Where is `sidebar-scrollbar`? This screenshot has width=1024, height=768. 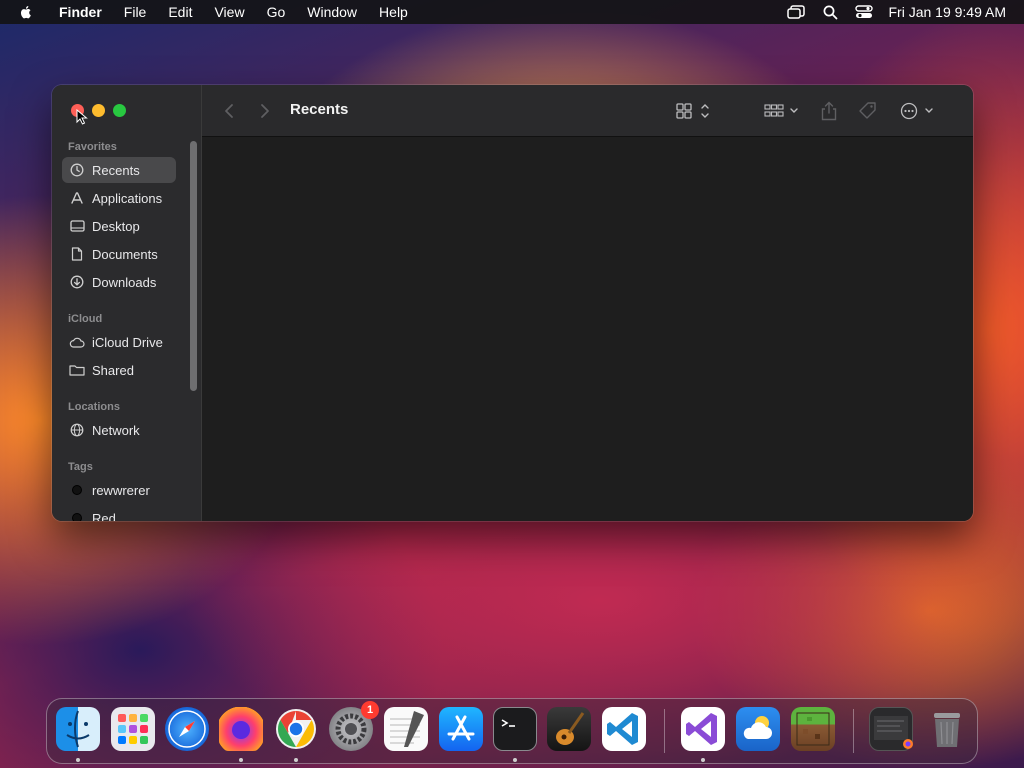
sidebar-scrollbar is located at coordinates (193, 266).